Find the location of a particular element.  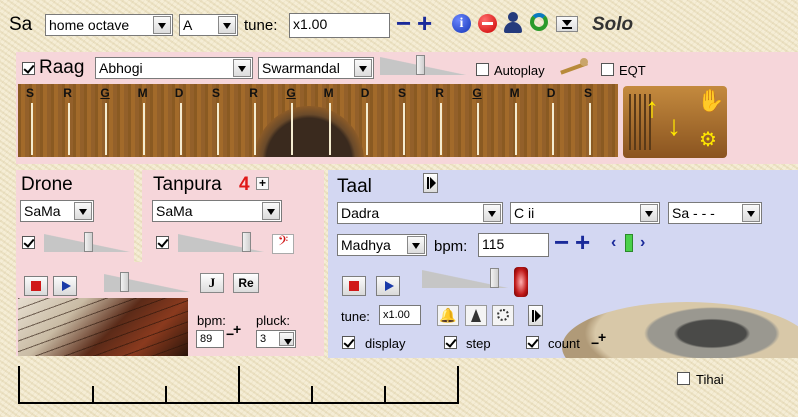

autoplay-checkbox is located at coordinates (482, 69).